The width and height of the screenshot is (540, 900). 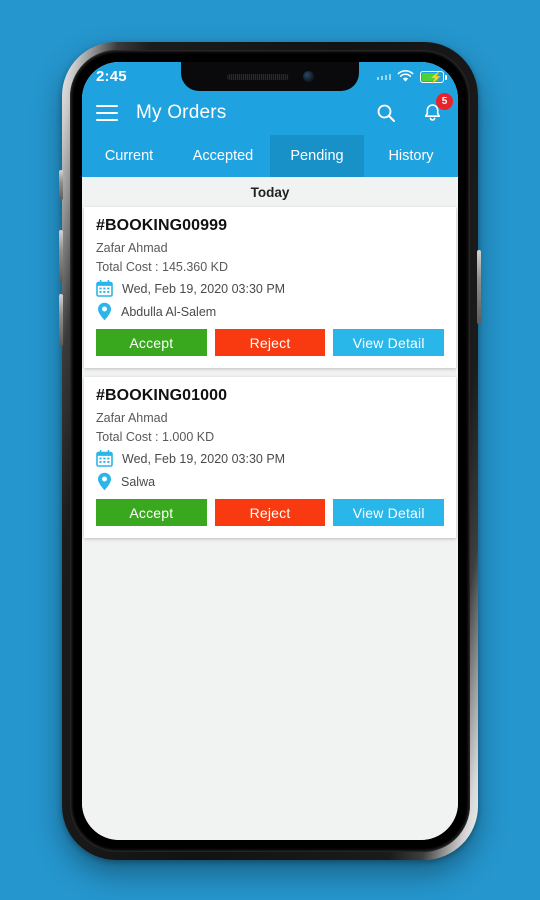 I want to click on app-bar: My Orders 5, so click(x=270, y=113).